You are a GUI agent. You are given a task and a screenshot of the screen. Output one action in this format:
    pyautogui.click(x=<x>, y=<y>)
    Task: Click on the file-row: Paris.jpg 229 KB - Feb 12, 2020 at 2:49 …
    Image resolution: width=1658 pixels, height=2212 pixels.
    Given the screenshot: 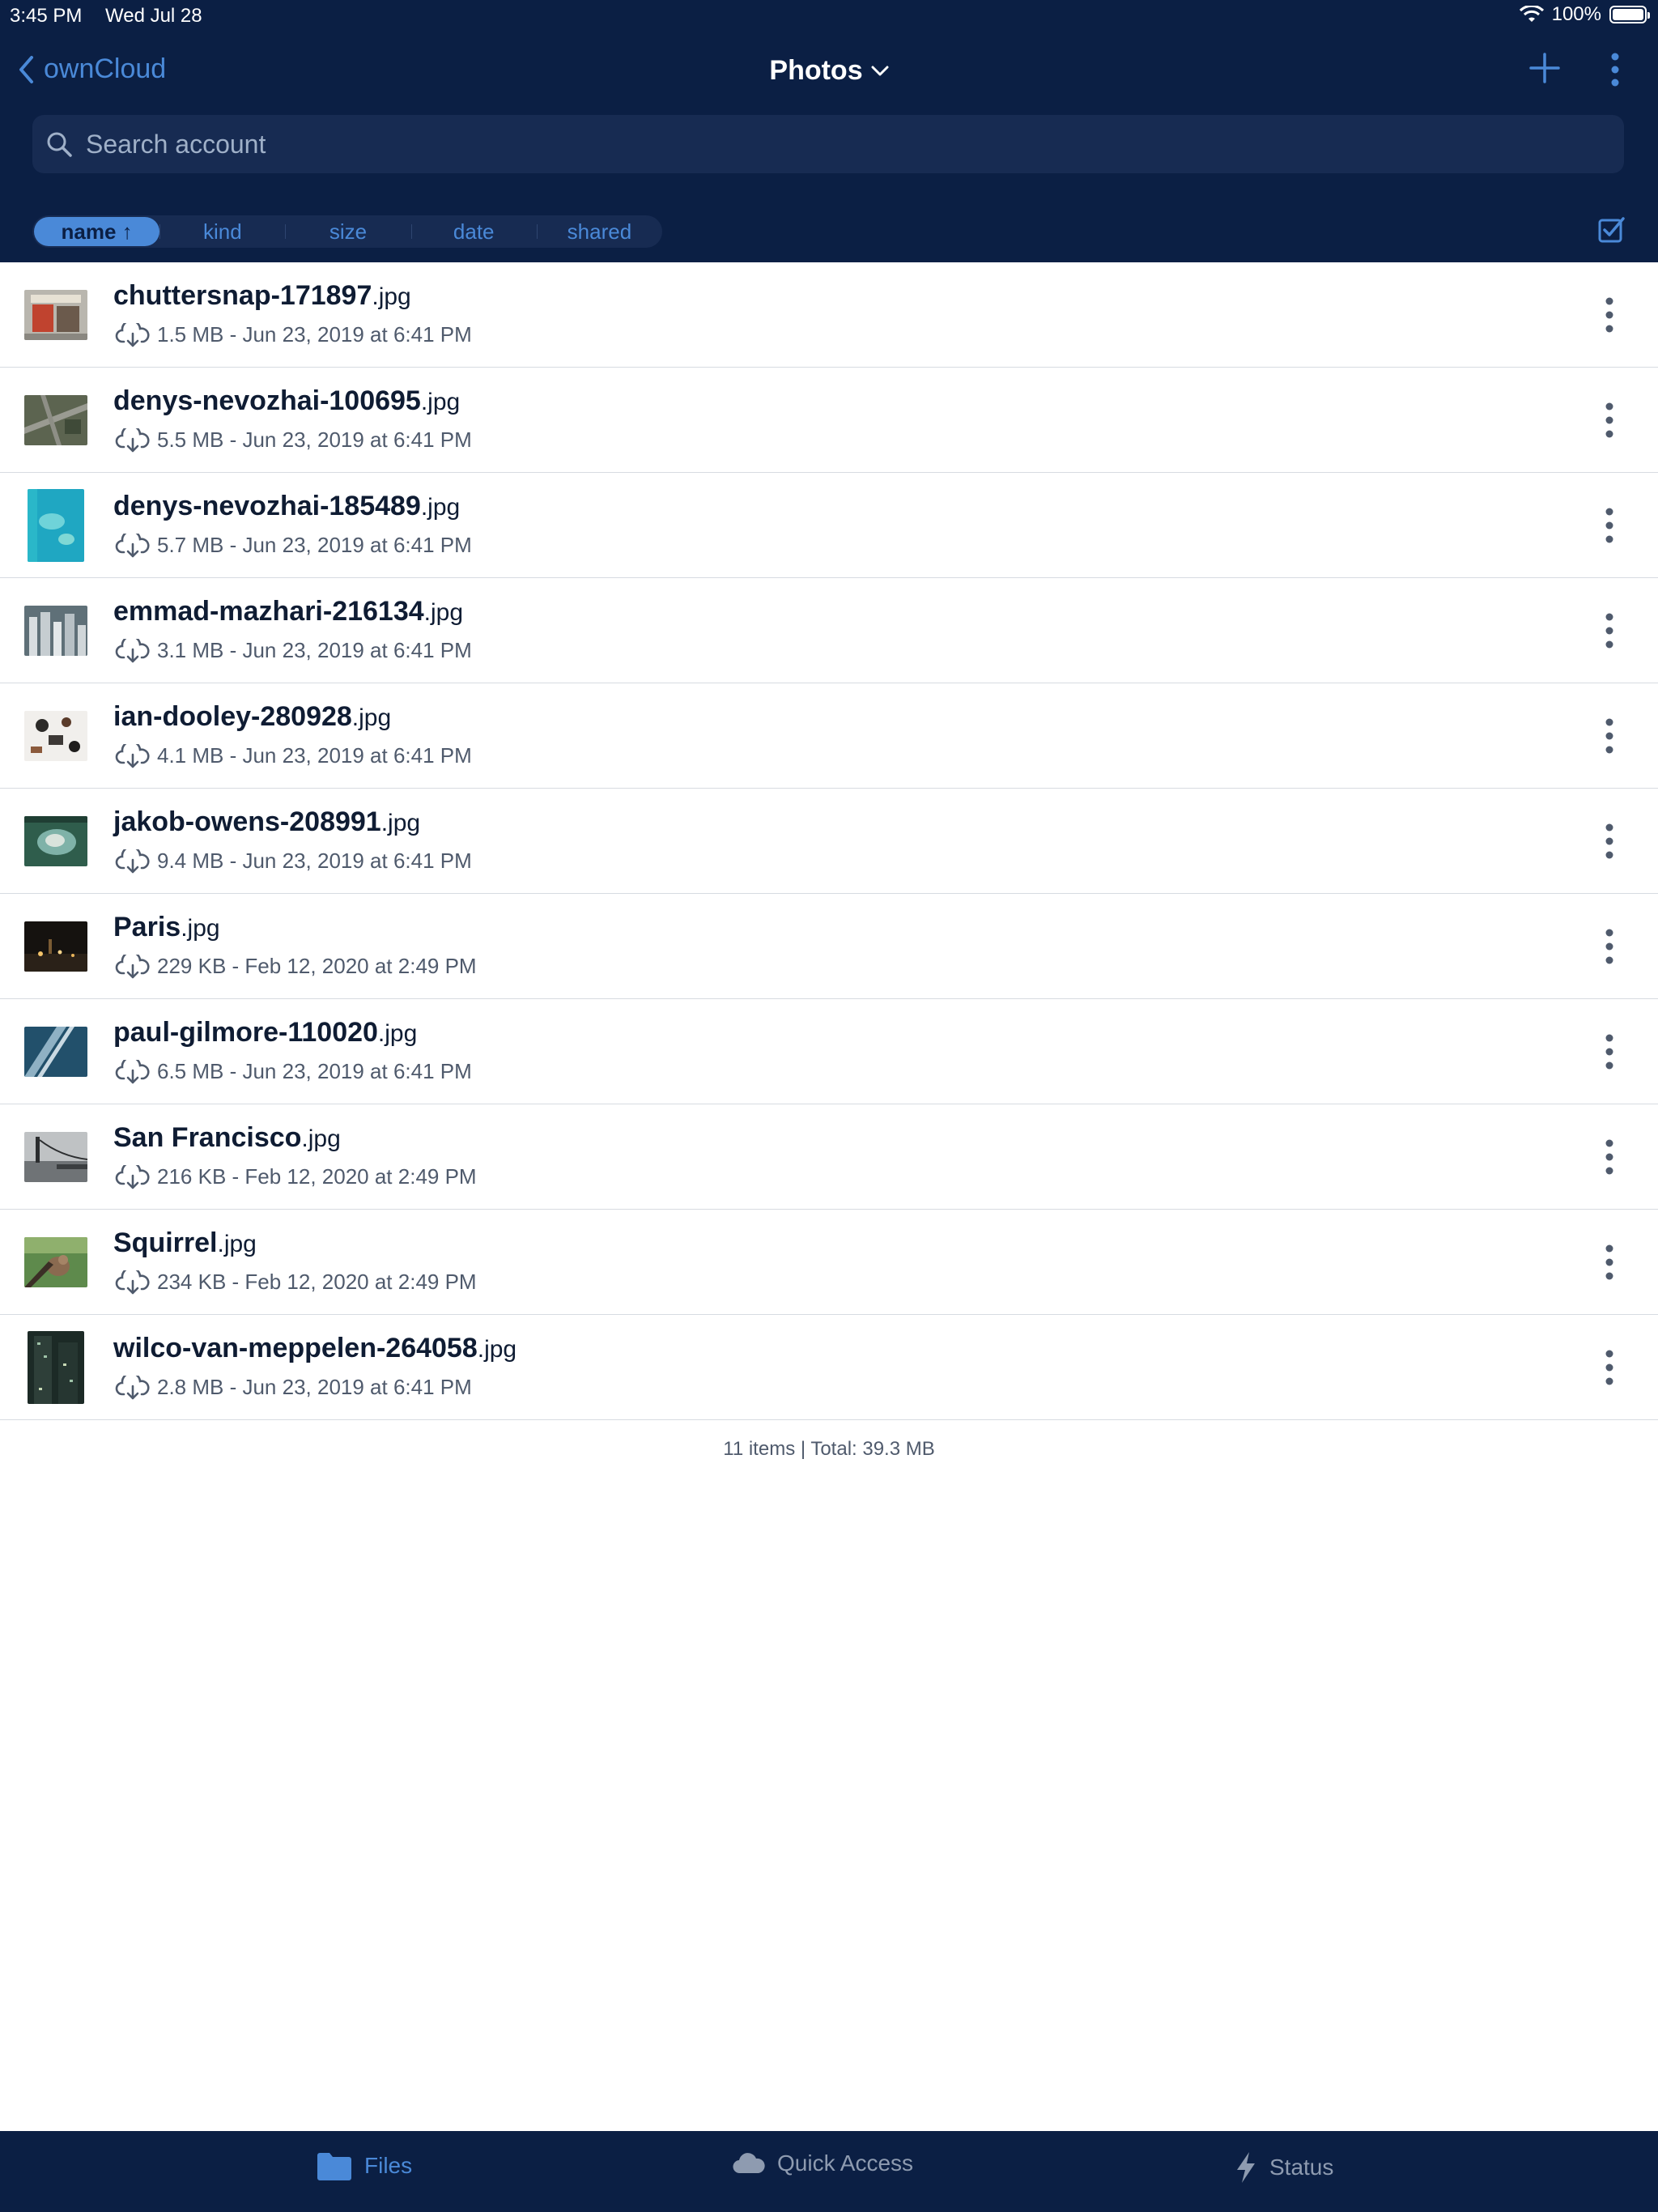 What is the action you would take?
    pyautogui.click(x=829, y=946)
    